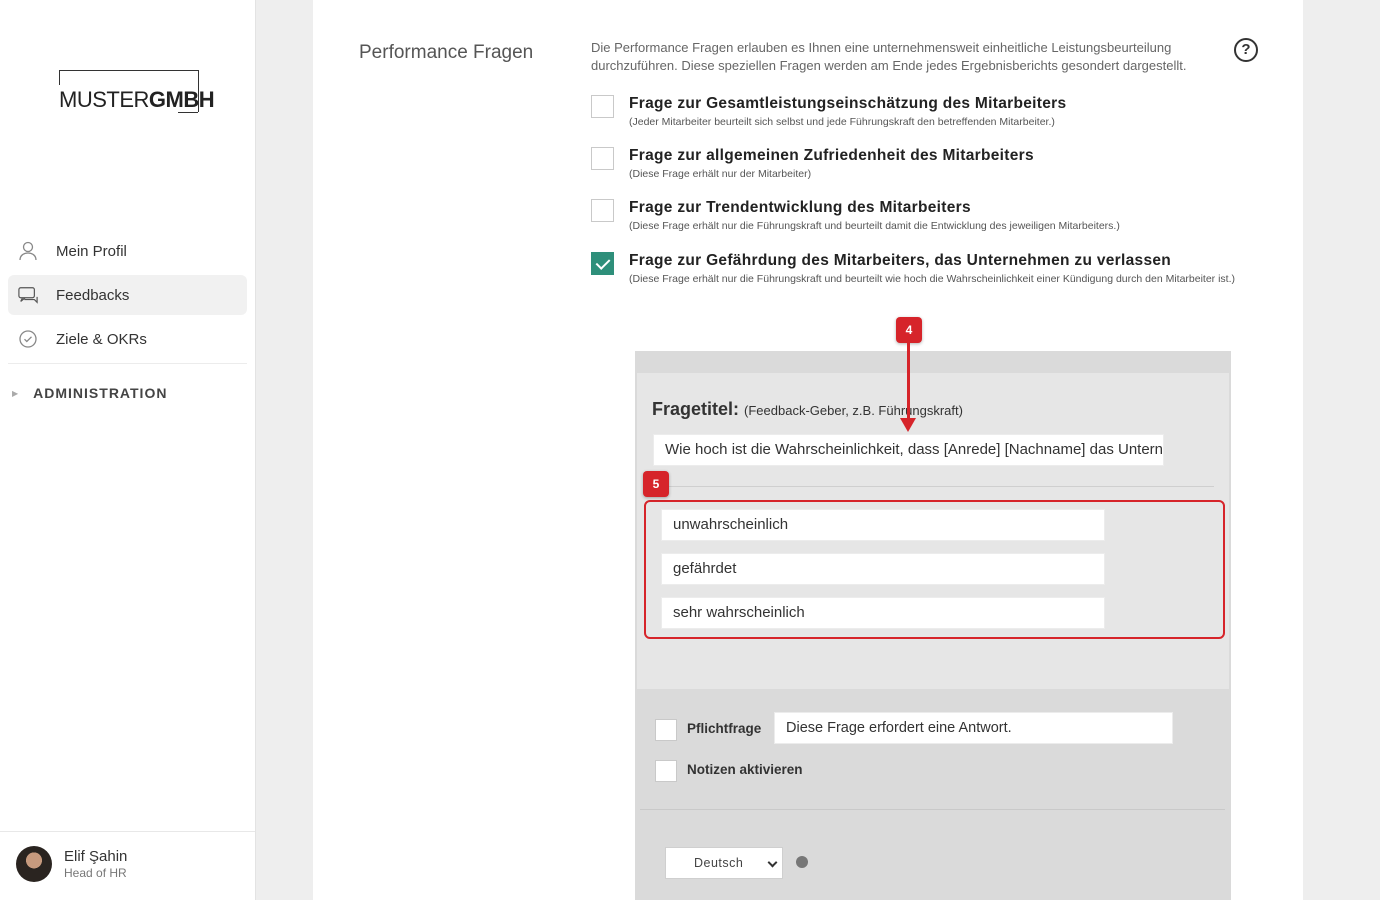  What do you see at coordinates (802, 862) in the screenshot?
I see `globe-icon` at bounding box center [802, 862].